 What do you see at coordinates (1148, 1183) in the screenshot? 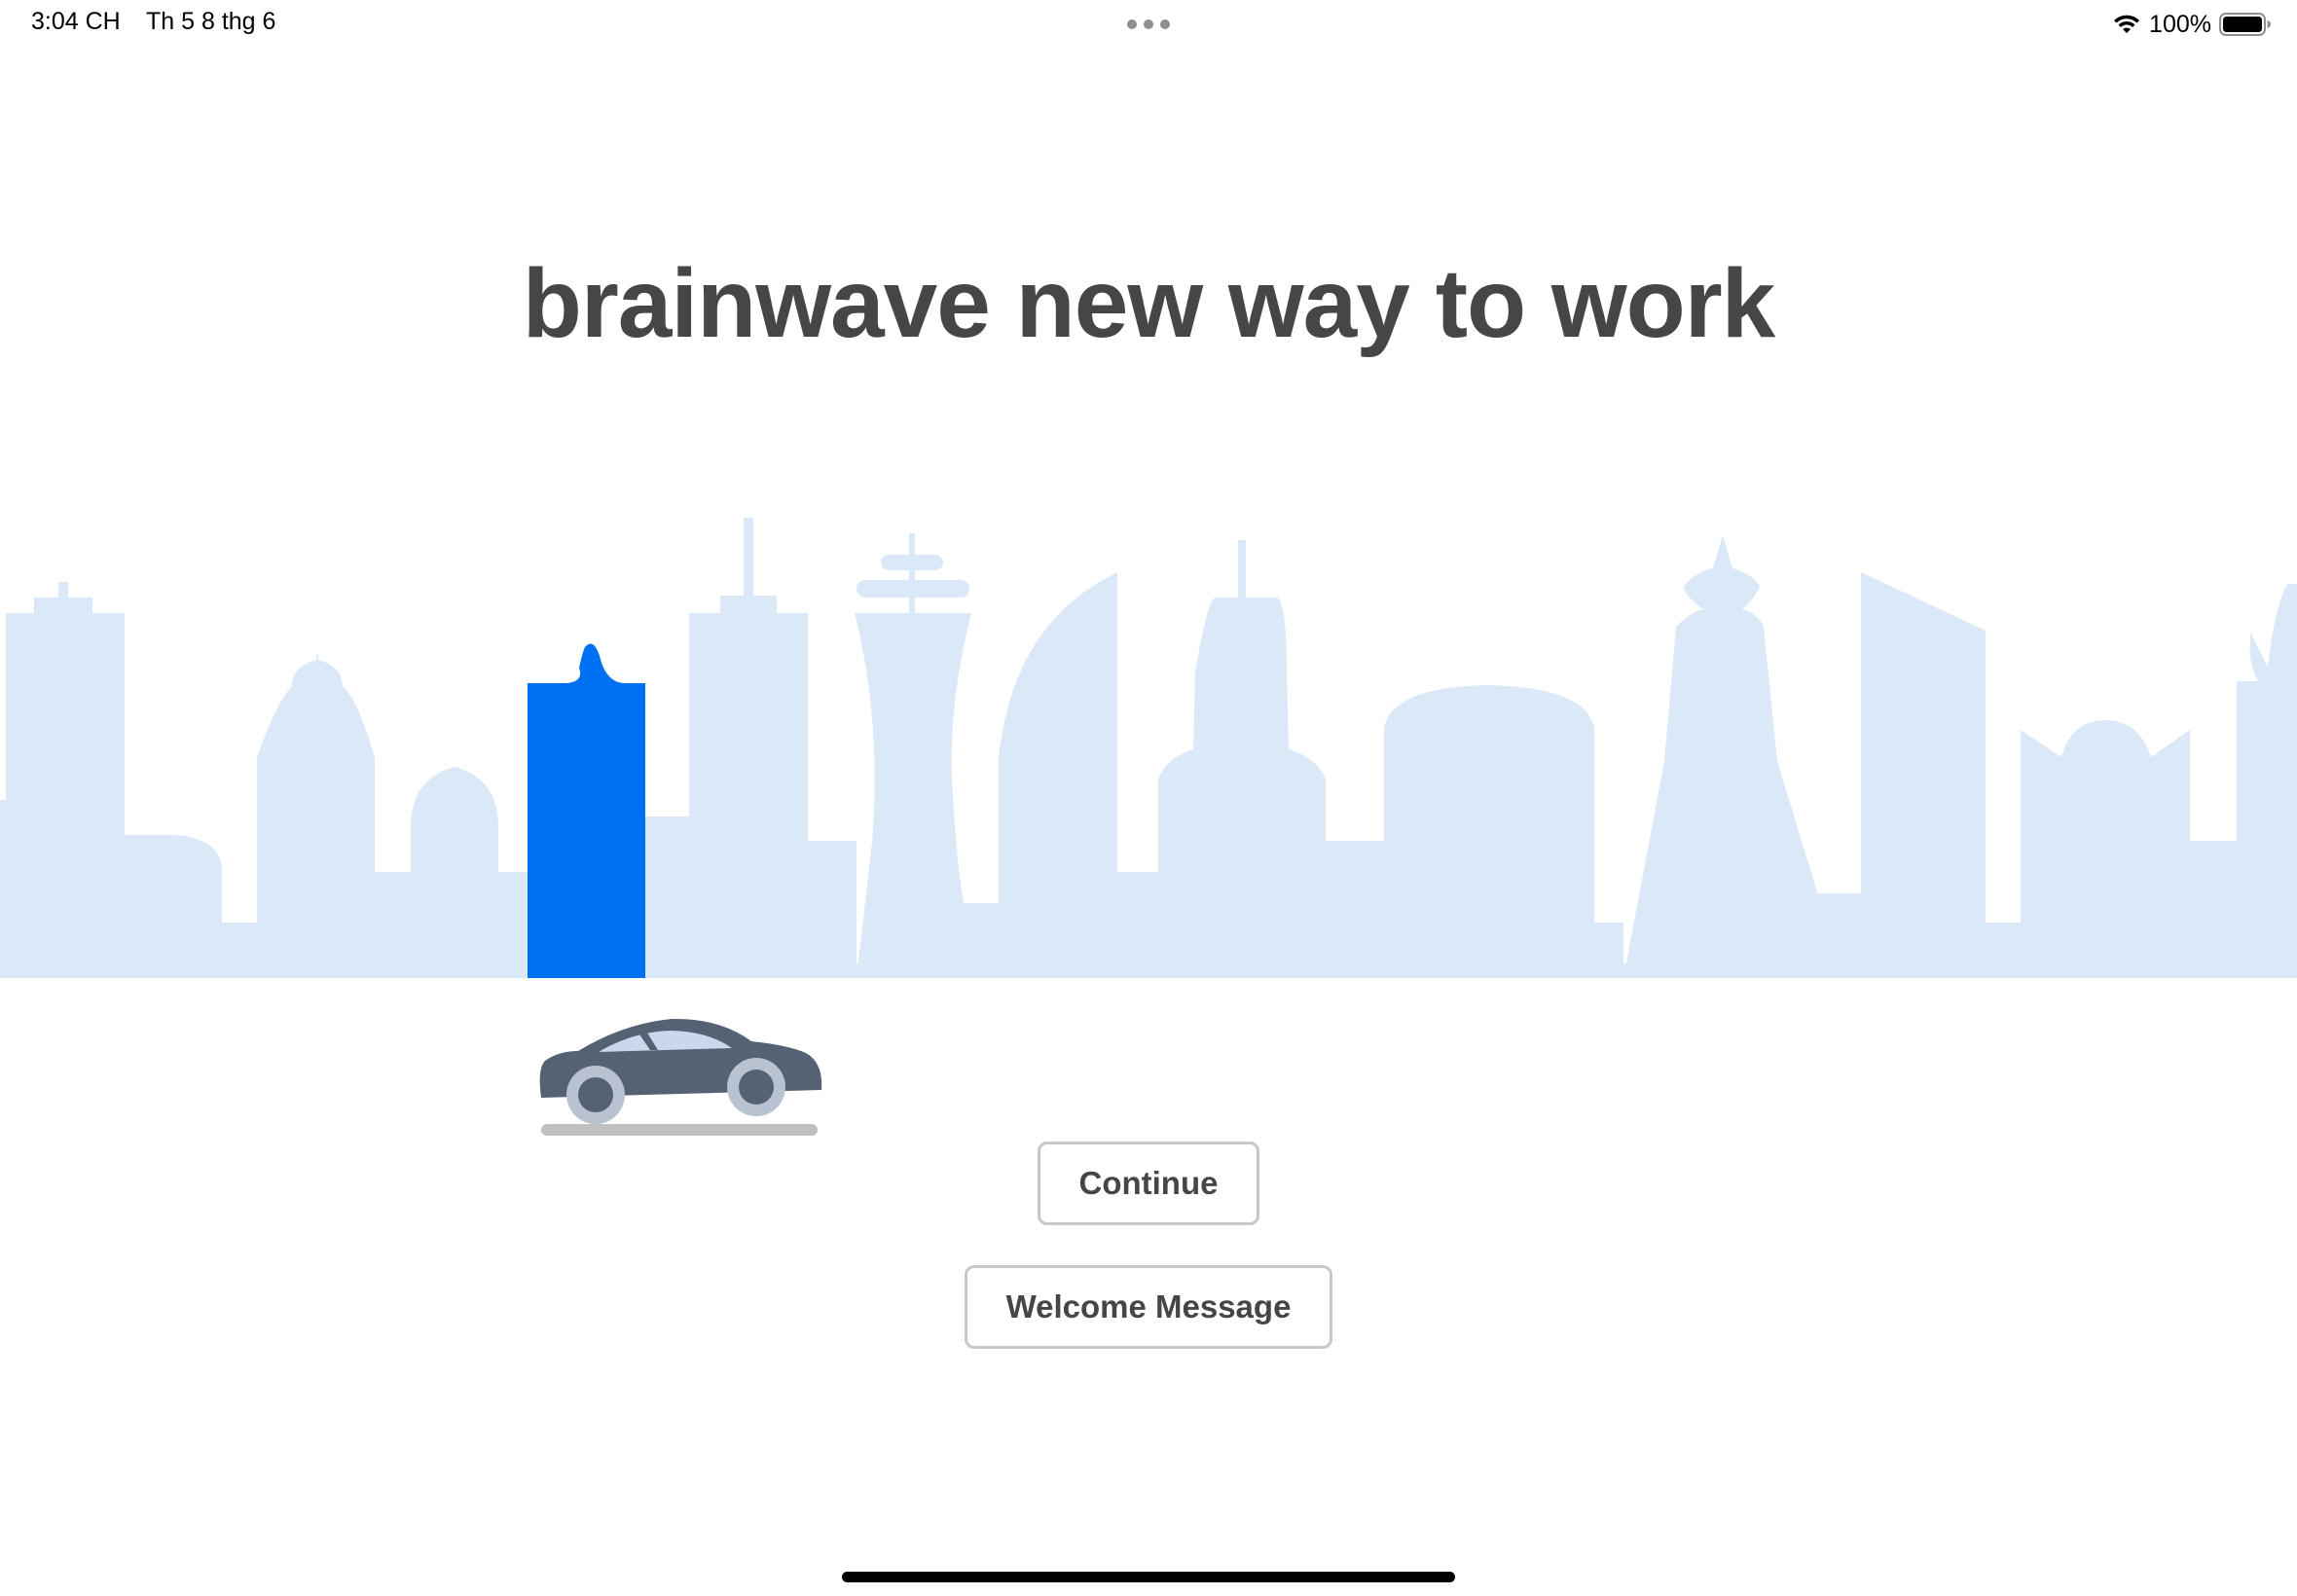
I see `continue-button: Continue` at bounding box center [1148, 1183].